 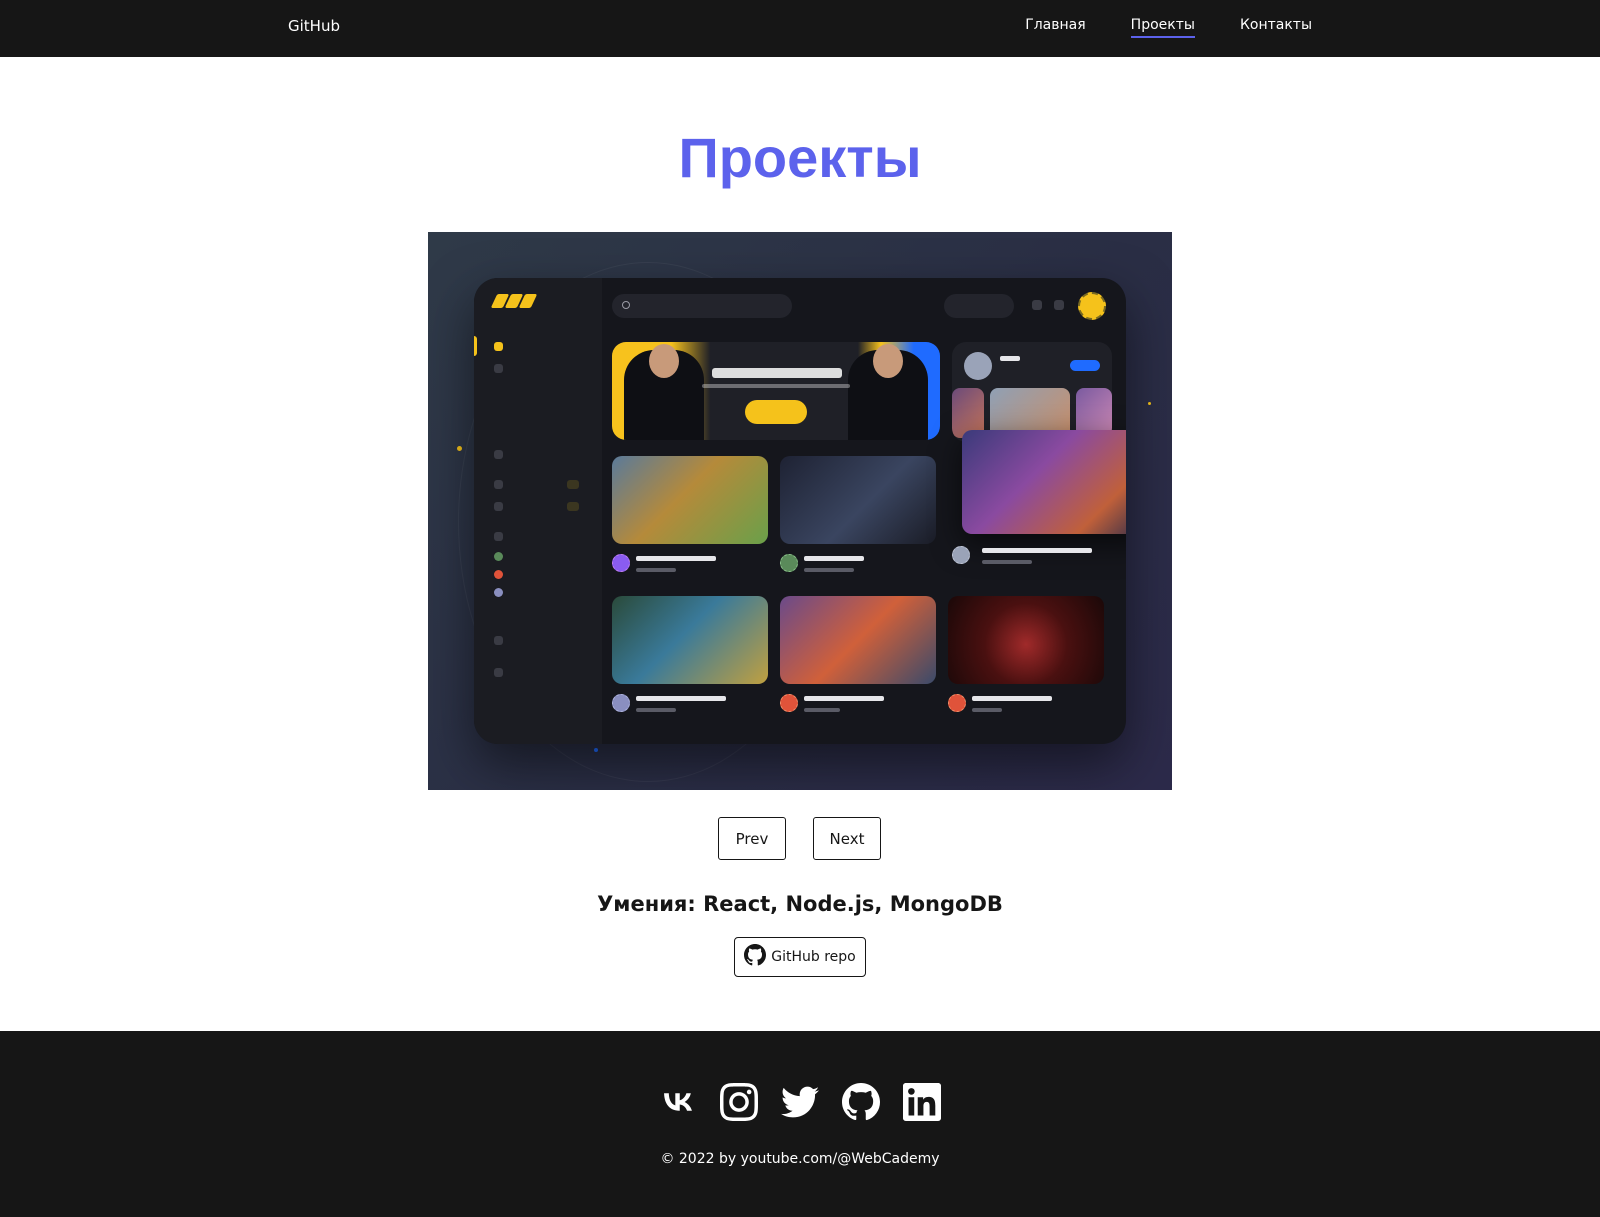 I want to click on github-repo-button: GitHub repo, so click(x=800, y=957).